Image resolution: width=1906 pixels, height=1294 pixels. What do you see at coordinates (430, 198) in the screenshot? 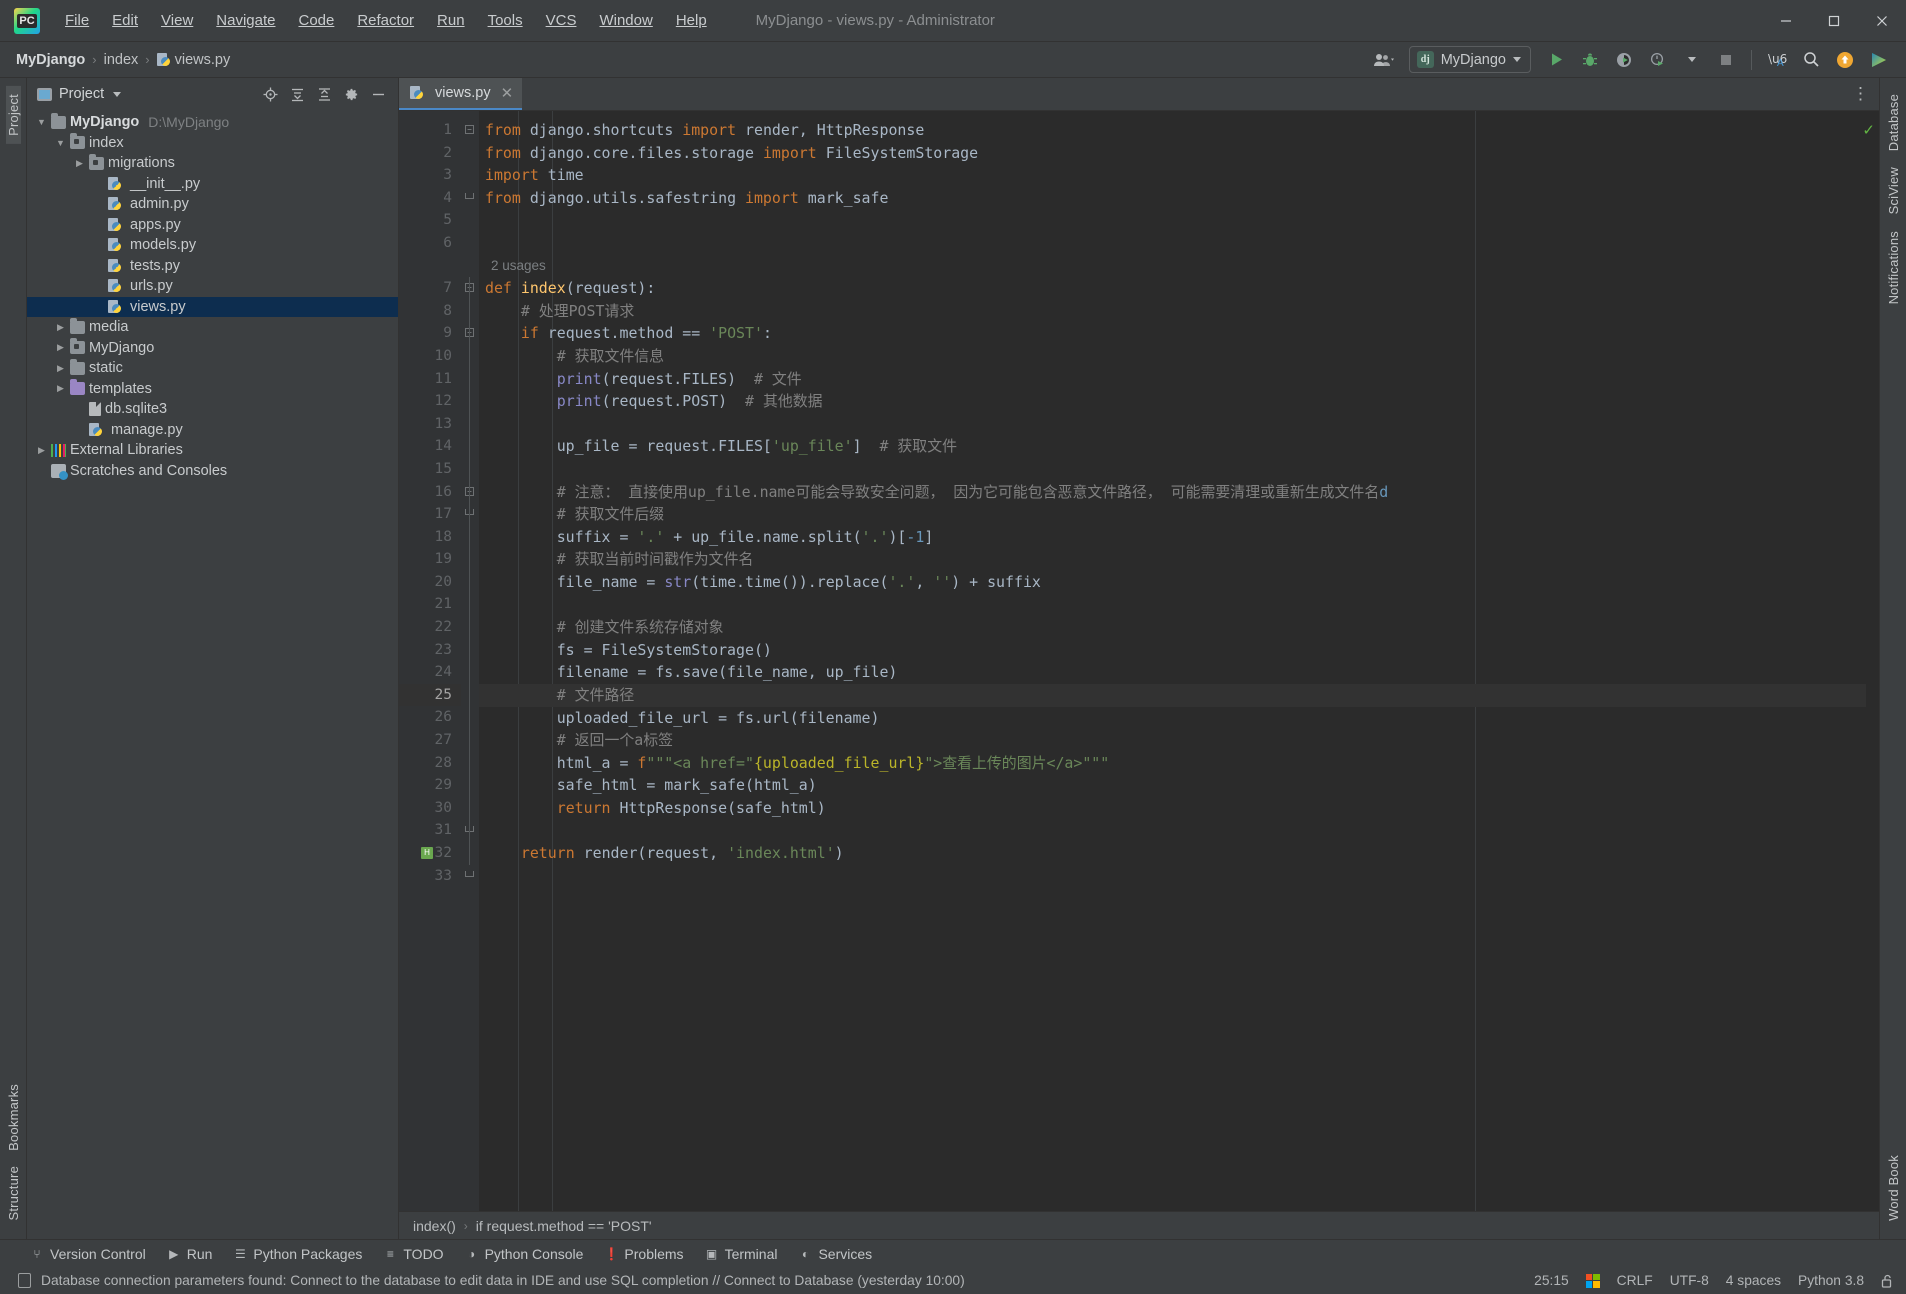
I see `line-number-4: 4` at bounding box center [430, 198].